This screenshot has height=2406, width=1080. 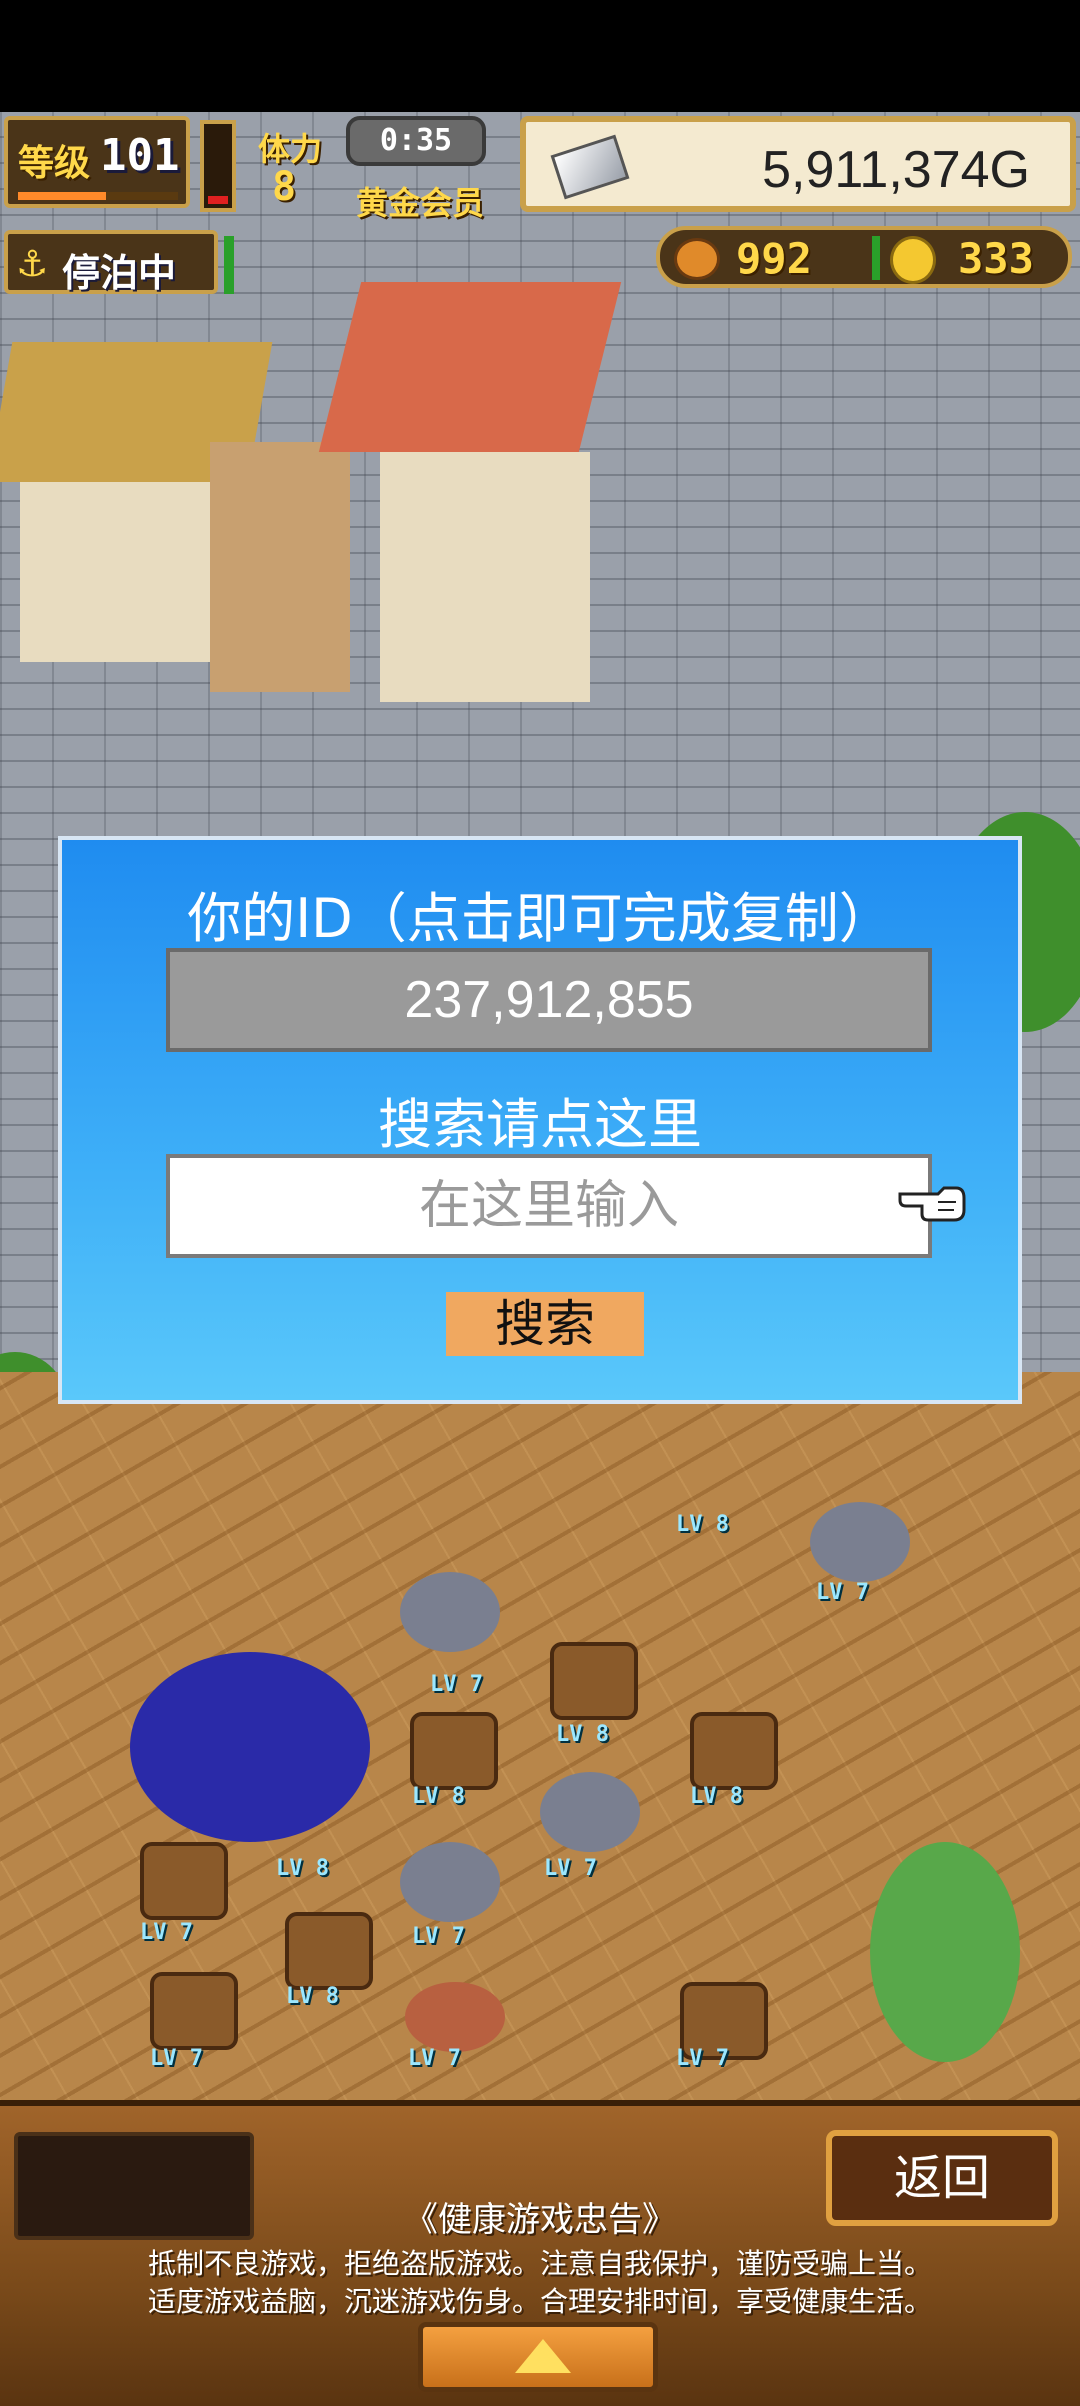 I want to click on dialog-title: 你的ID（点击即可完成复制）, so click(x=540, y=918).